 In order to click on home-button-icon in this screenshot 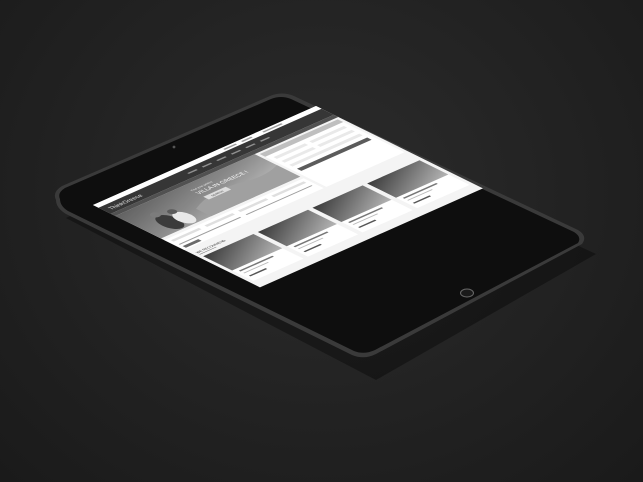, I will do `click(467, 293)`.